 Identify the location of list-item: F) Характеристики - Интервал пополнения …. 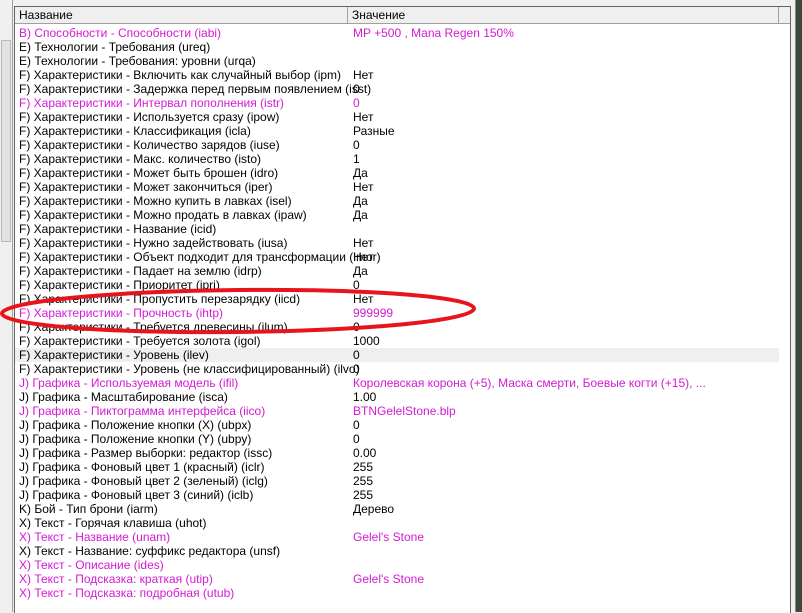
(402, 103).